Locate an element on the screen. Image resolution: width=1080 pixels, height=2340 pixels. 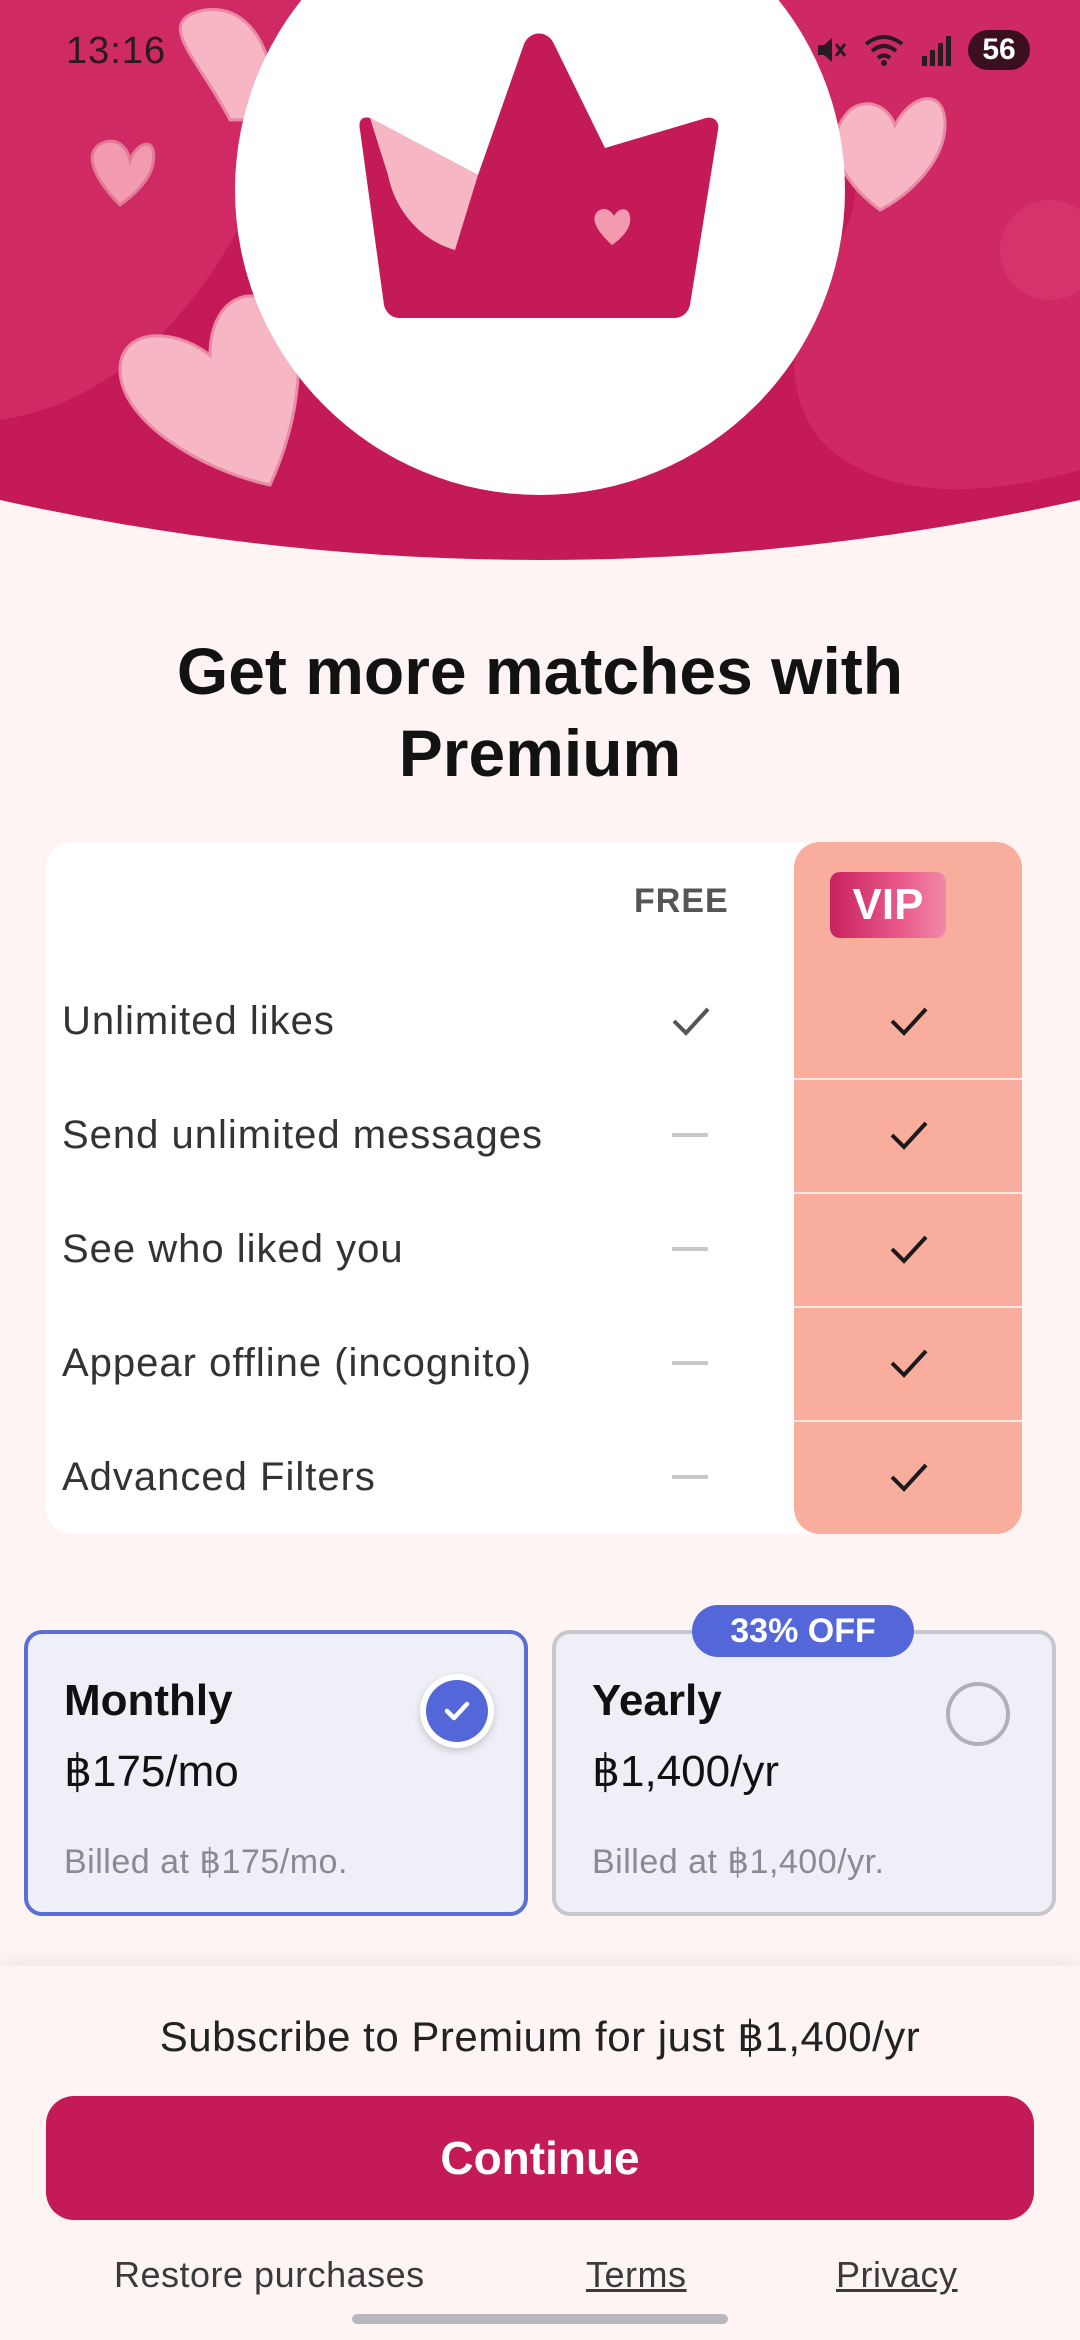
continue-button: Continue is located at coordinates (540, 2158).